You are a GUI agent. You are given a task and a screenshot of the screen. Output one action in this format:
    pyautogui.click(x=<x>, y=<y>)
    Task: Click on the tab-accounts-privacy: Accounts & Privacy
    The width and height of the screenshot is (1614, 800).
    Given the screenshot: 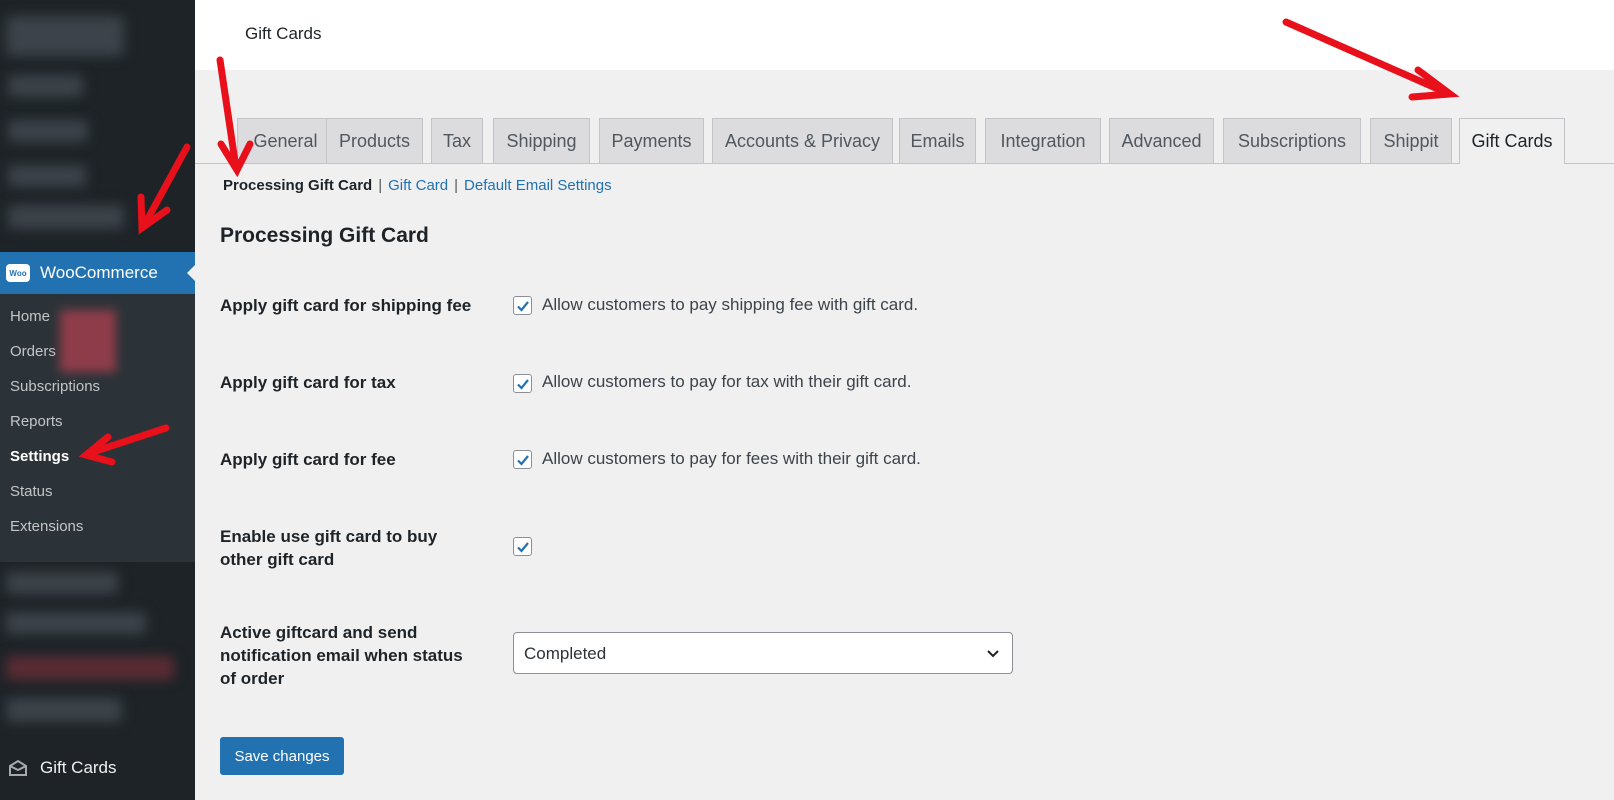 What is the action you would take?
    pyautogui.click(x=802, y=140)
    